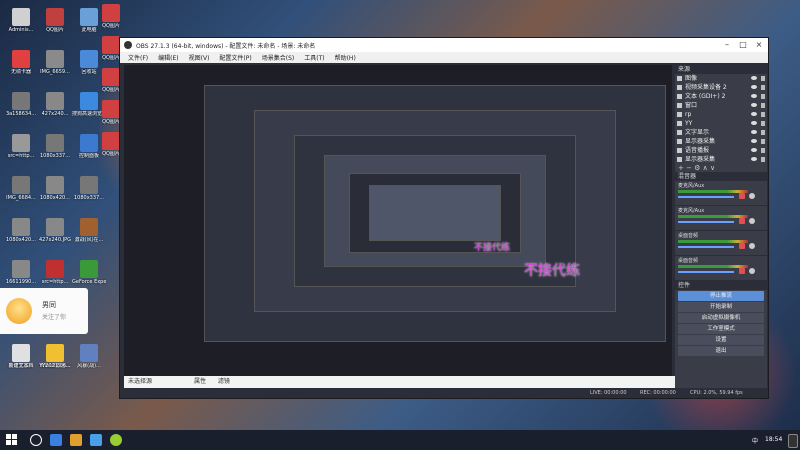 The width and height of the screenshot is (800, 450). What do you see at coordinates (55, 230) in the screenshot?
I see `desktop-icon: 427x240.JPG` at bounding box center [55, 230].